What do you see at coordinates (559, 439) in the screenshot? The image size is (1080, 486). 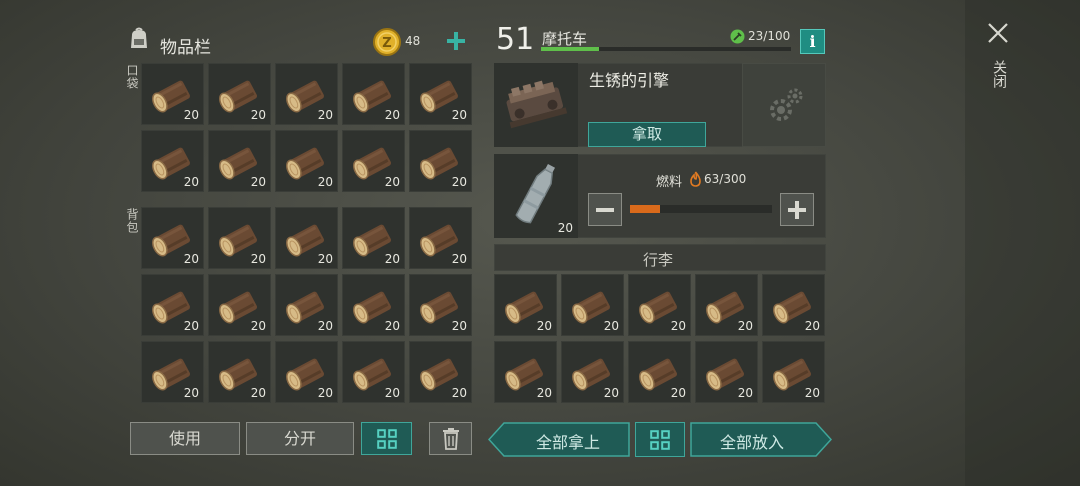 I see `take-all-button: 全部拿上` at bounding box center [559, 439].